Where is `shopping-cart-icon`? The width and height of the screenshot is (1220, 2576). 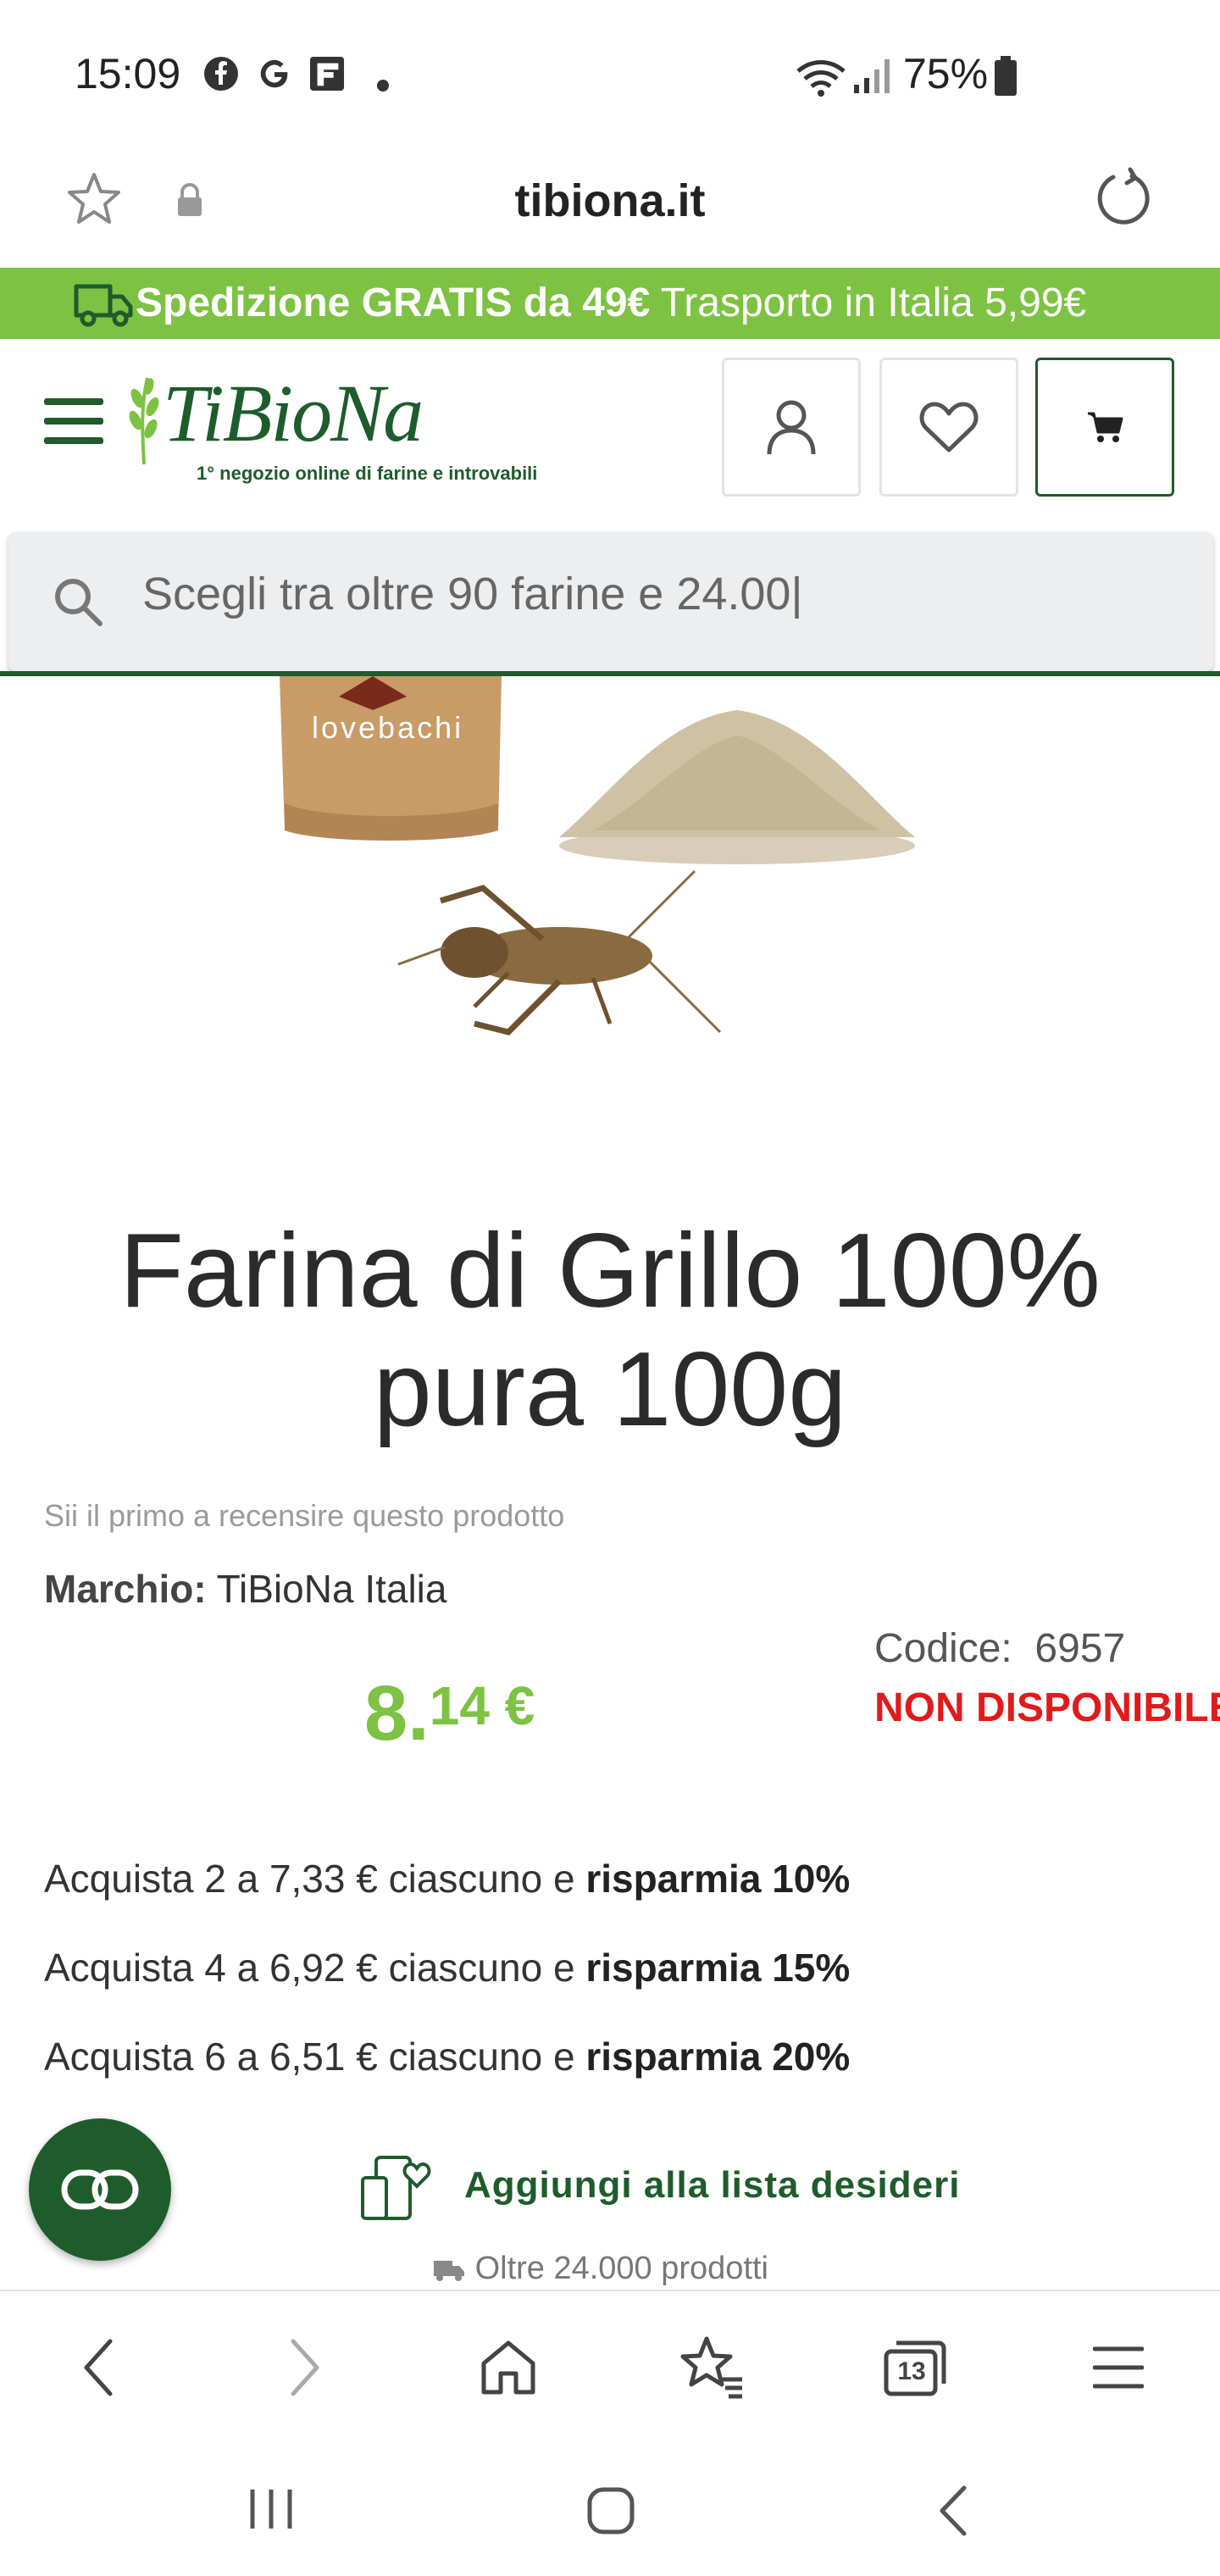
shopping-cart-icon is located at coordinates (1105, 427).